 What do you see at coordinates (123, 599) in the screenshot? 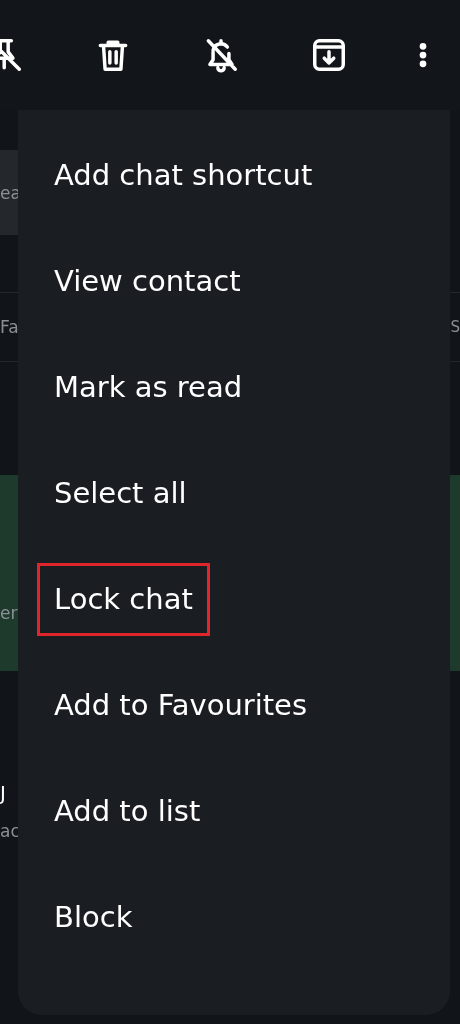
I see `menu-item: Lock chat` at bounding box center [123, 599].